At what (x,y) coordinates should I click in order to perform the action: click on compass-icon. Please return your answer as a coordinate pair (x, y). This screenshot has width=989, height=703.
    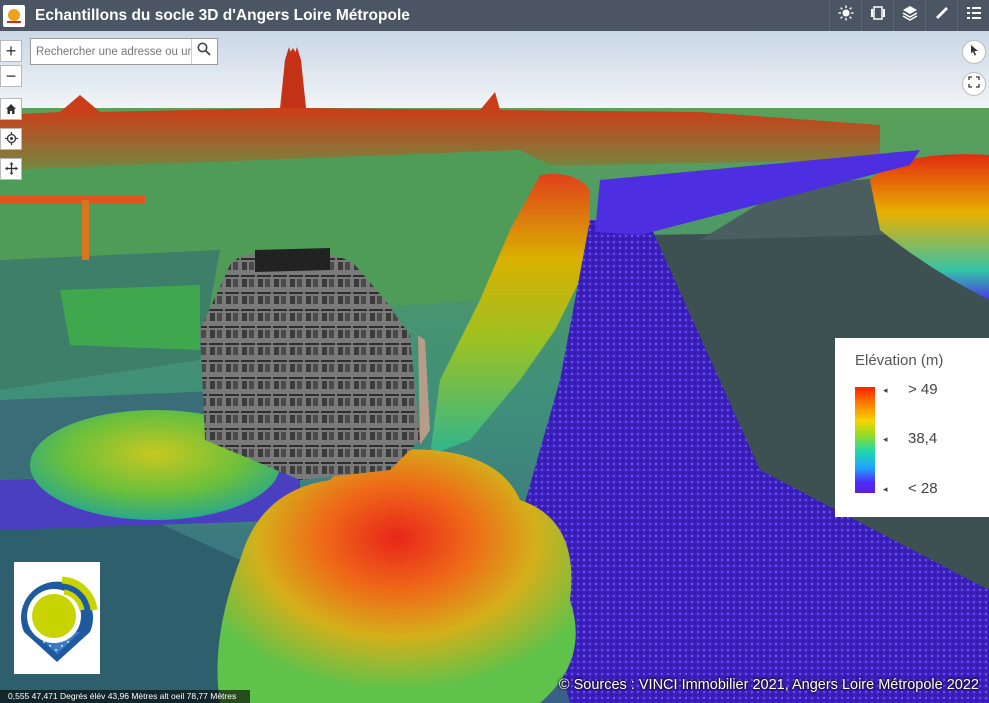
    Looking at the image, I should click on (974, 52).